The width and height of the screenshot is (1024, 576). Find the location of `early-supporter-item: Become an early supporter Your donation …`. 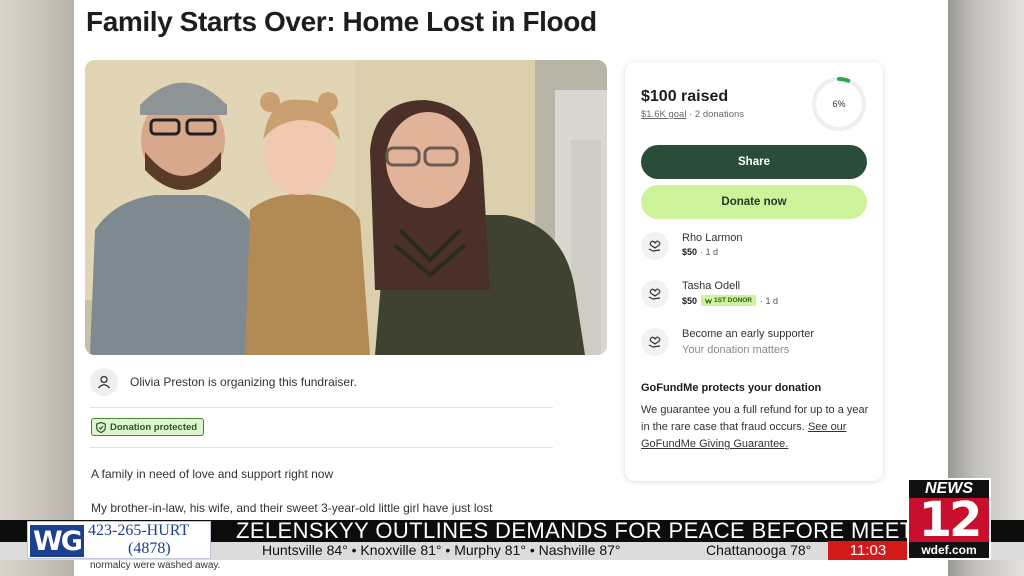

early-supporter-item: Become an early supporter Your donation … is located at coordinates (727, 342).